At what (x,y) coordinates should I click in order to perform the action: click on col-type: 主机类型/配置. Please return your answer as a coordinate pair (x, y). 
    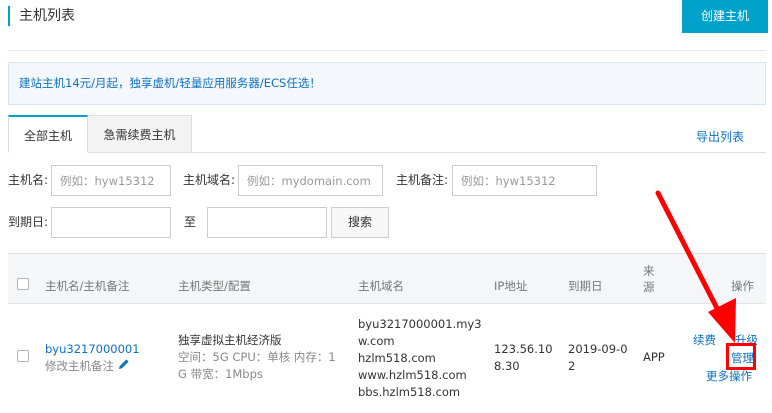
    Looking at the image, I should click on (214, 286).